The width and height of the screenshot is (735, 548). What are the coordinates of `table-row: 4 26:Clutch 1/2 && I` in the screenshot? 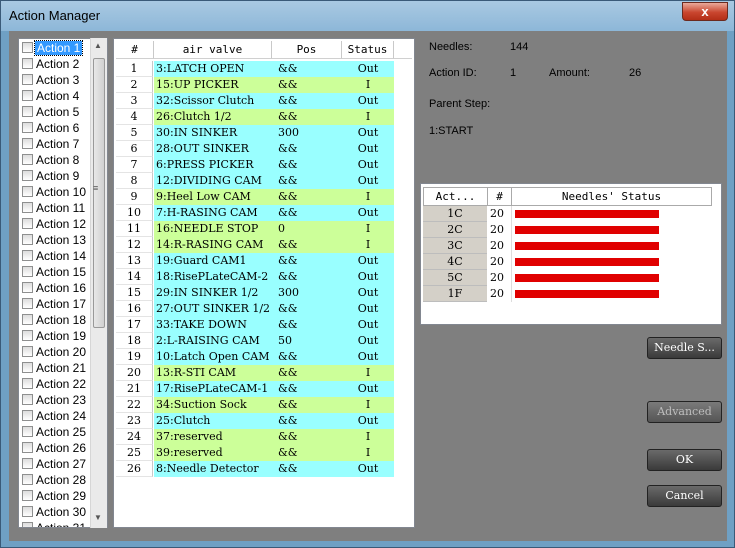 It's located at (255, 117).